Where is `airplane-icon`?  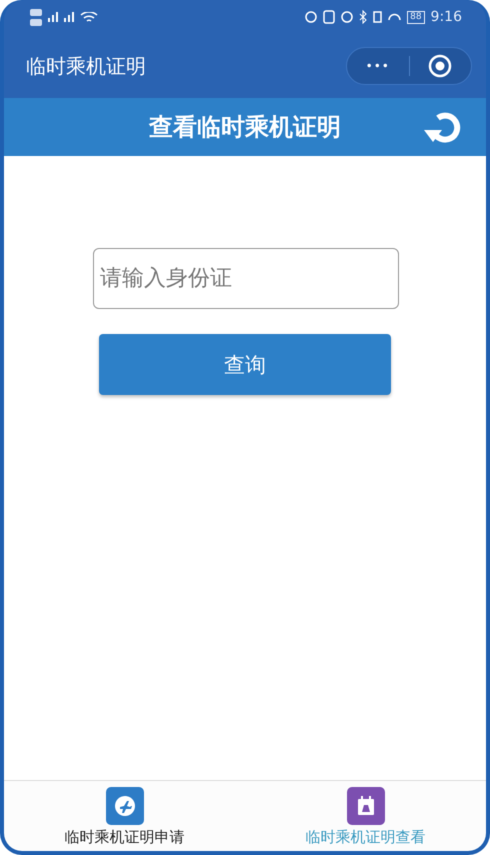
airplane-icon is located at coordinates (125, 806).